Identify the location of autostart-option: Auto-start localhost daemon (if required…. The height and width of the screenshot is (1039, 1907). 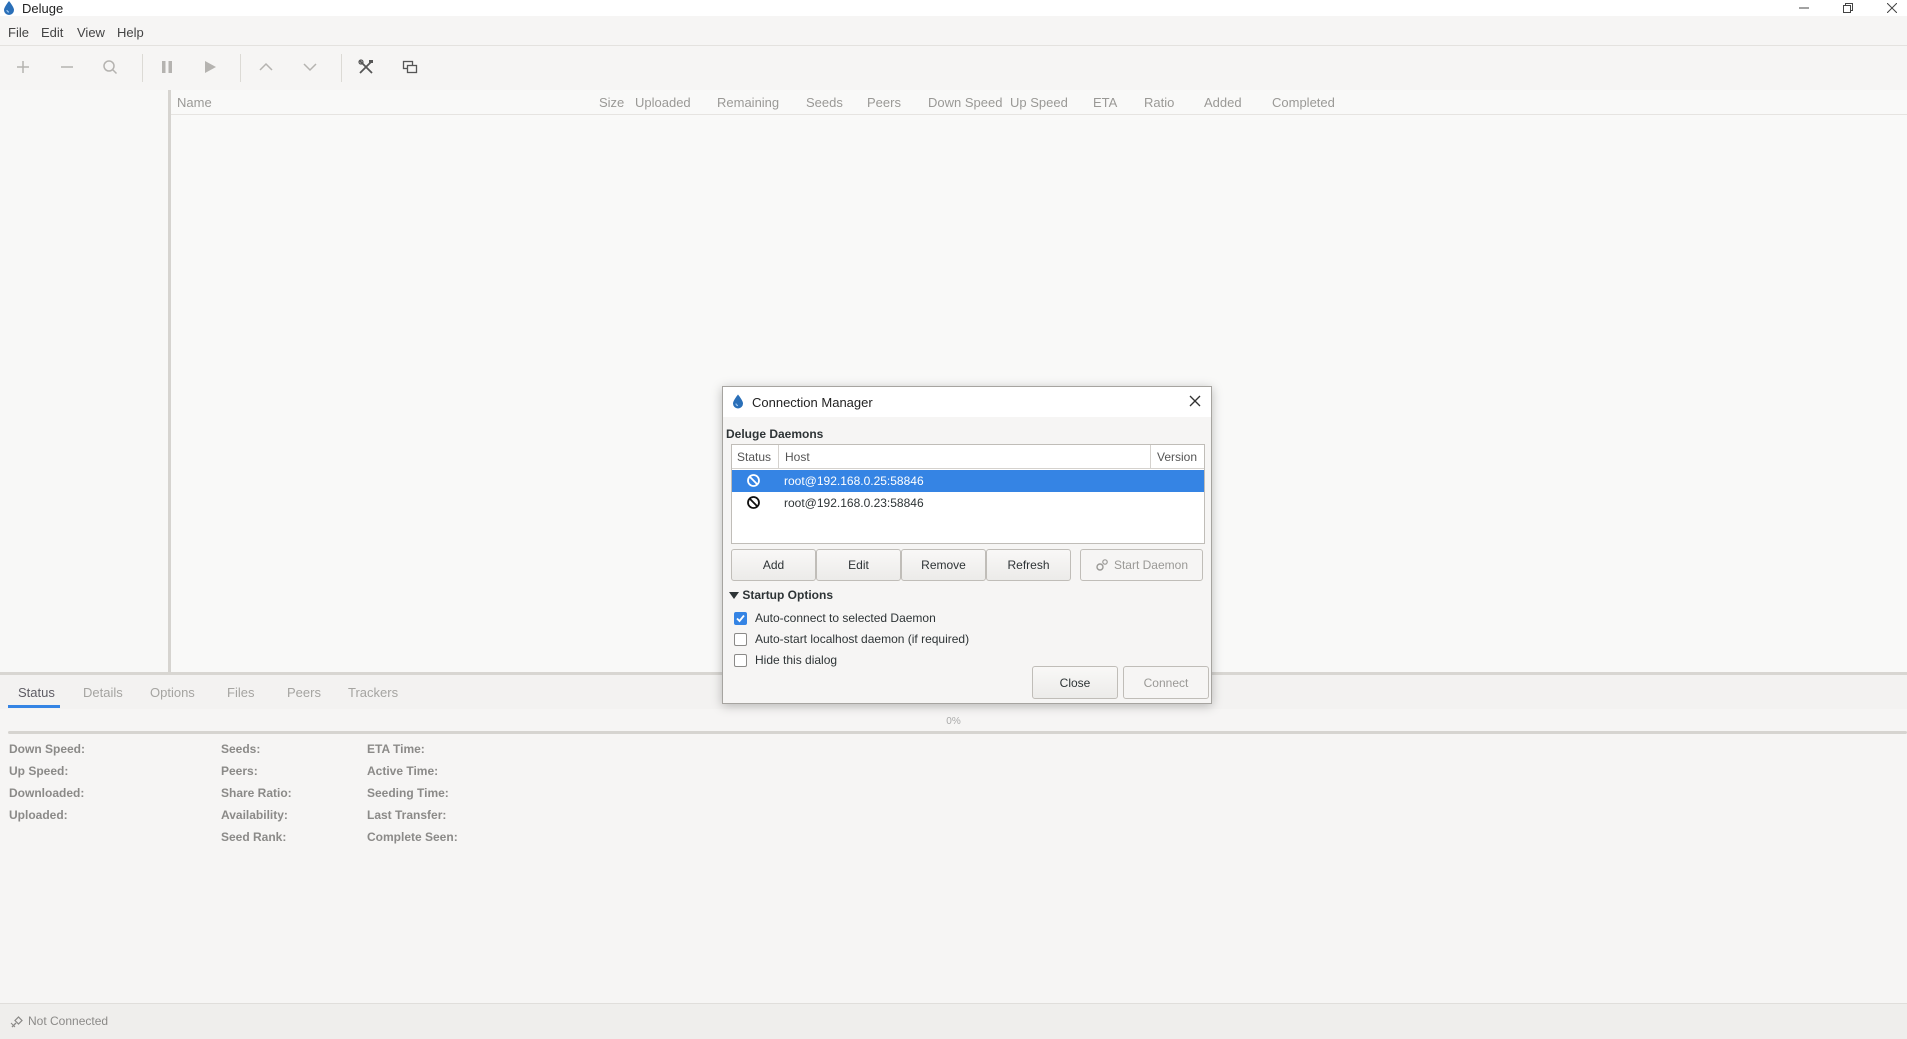
(851, 639).